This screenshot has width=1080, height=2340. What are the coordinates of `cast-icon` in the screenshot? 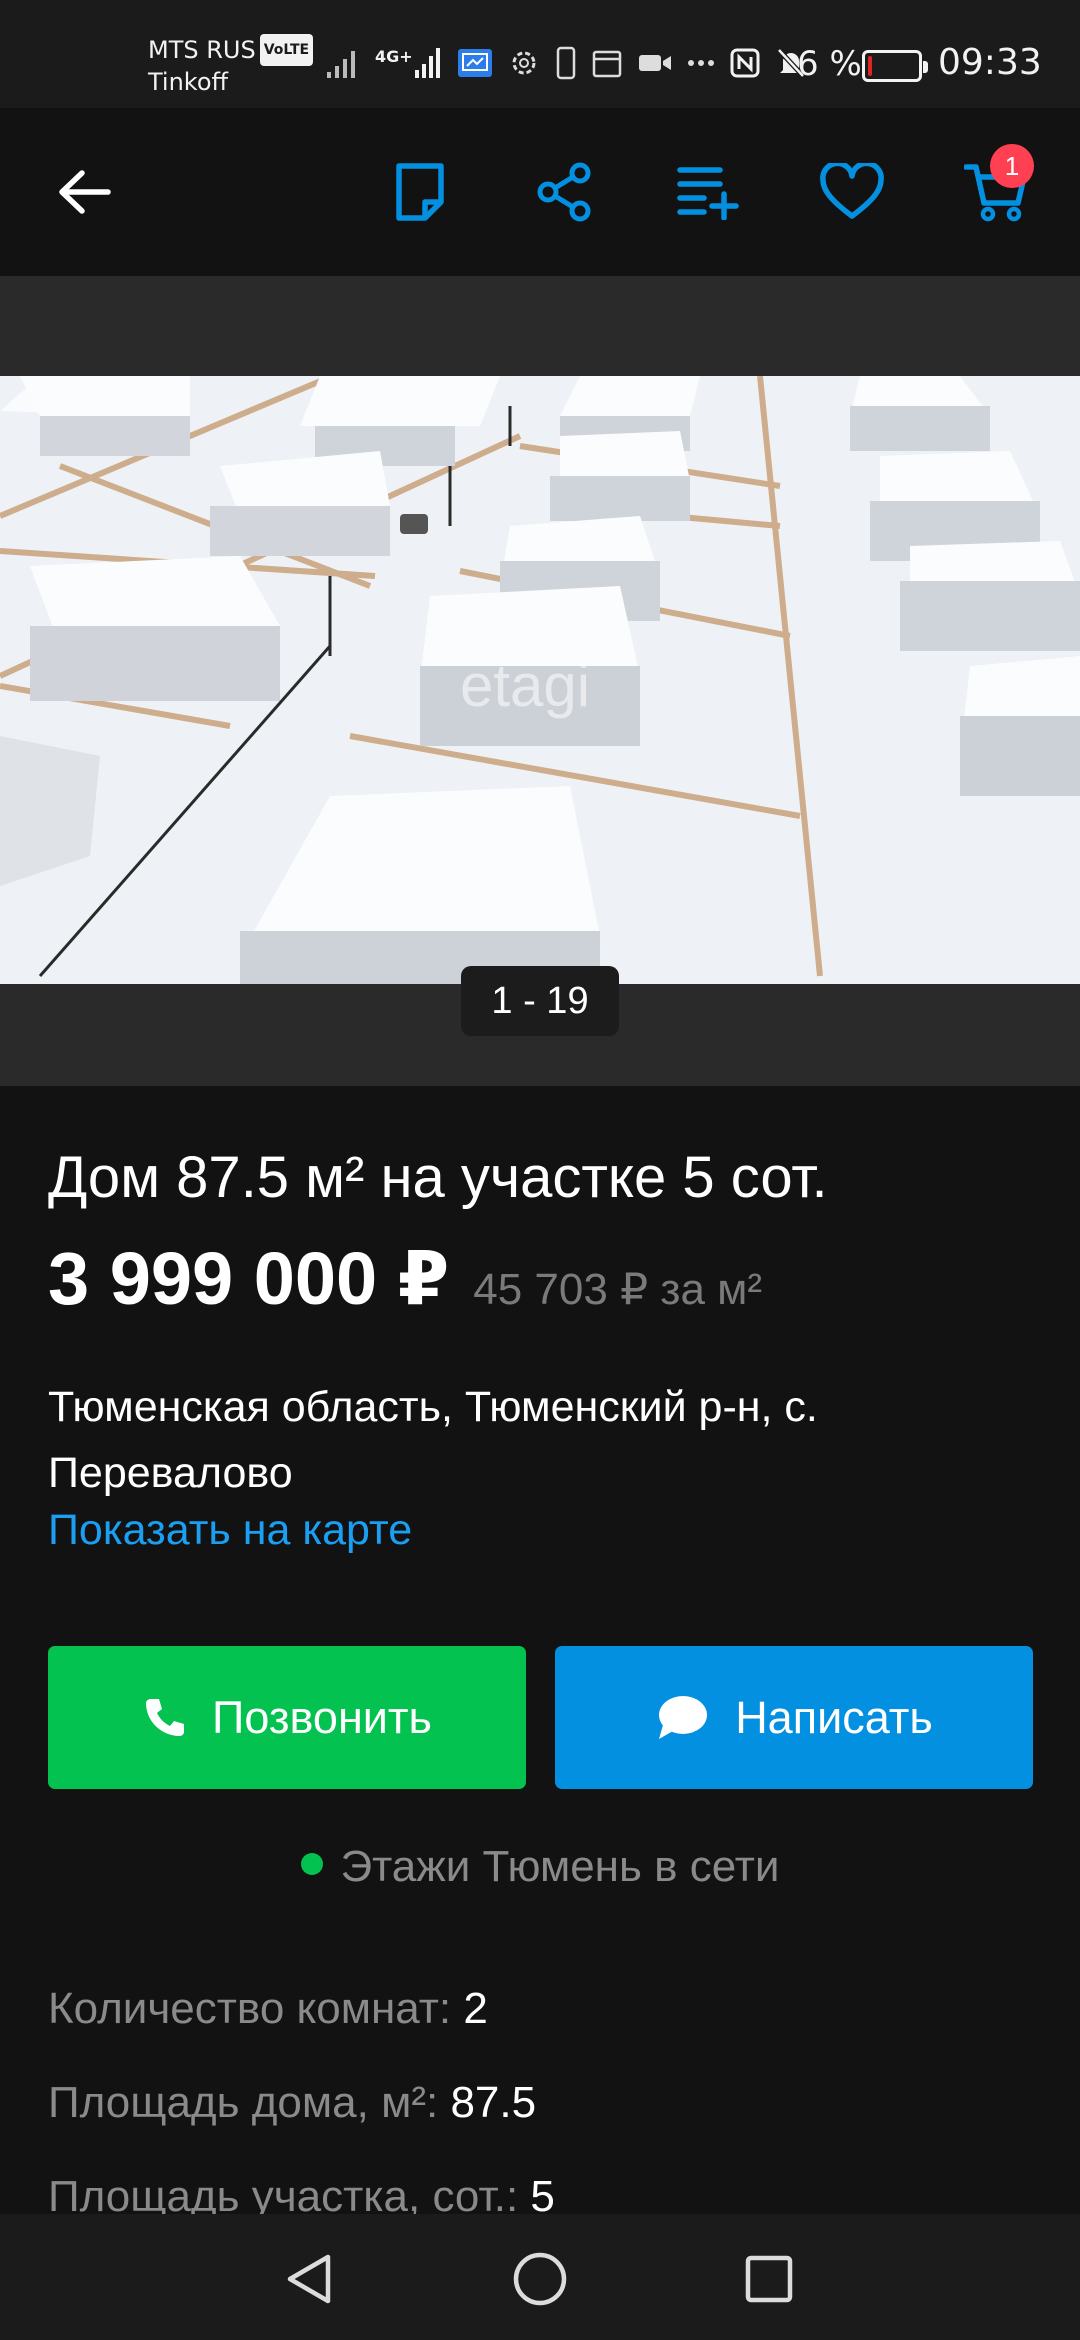 It's located at (474, 63).